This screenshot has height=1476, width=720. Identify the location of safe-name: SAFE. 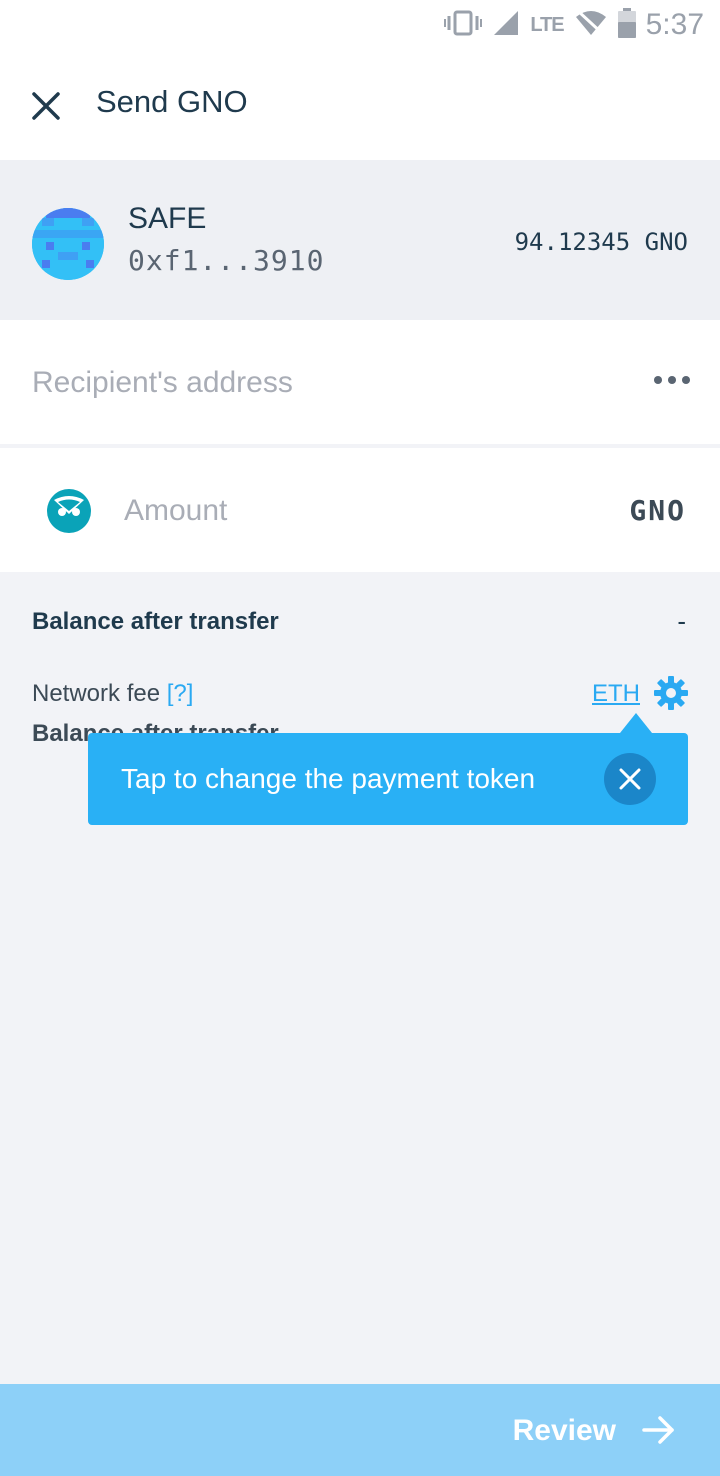
(167, 218).